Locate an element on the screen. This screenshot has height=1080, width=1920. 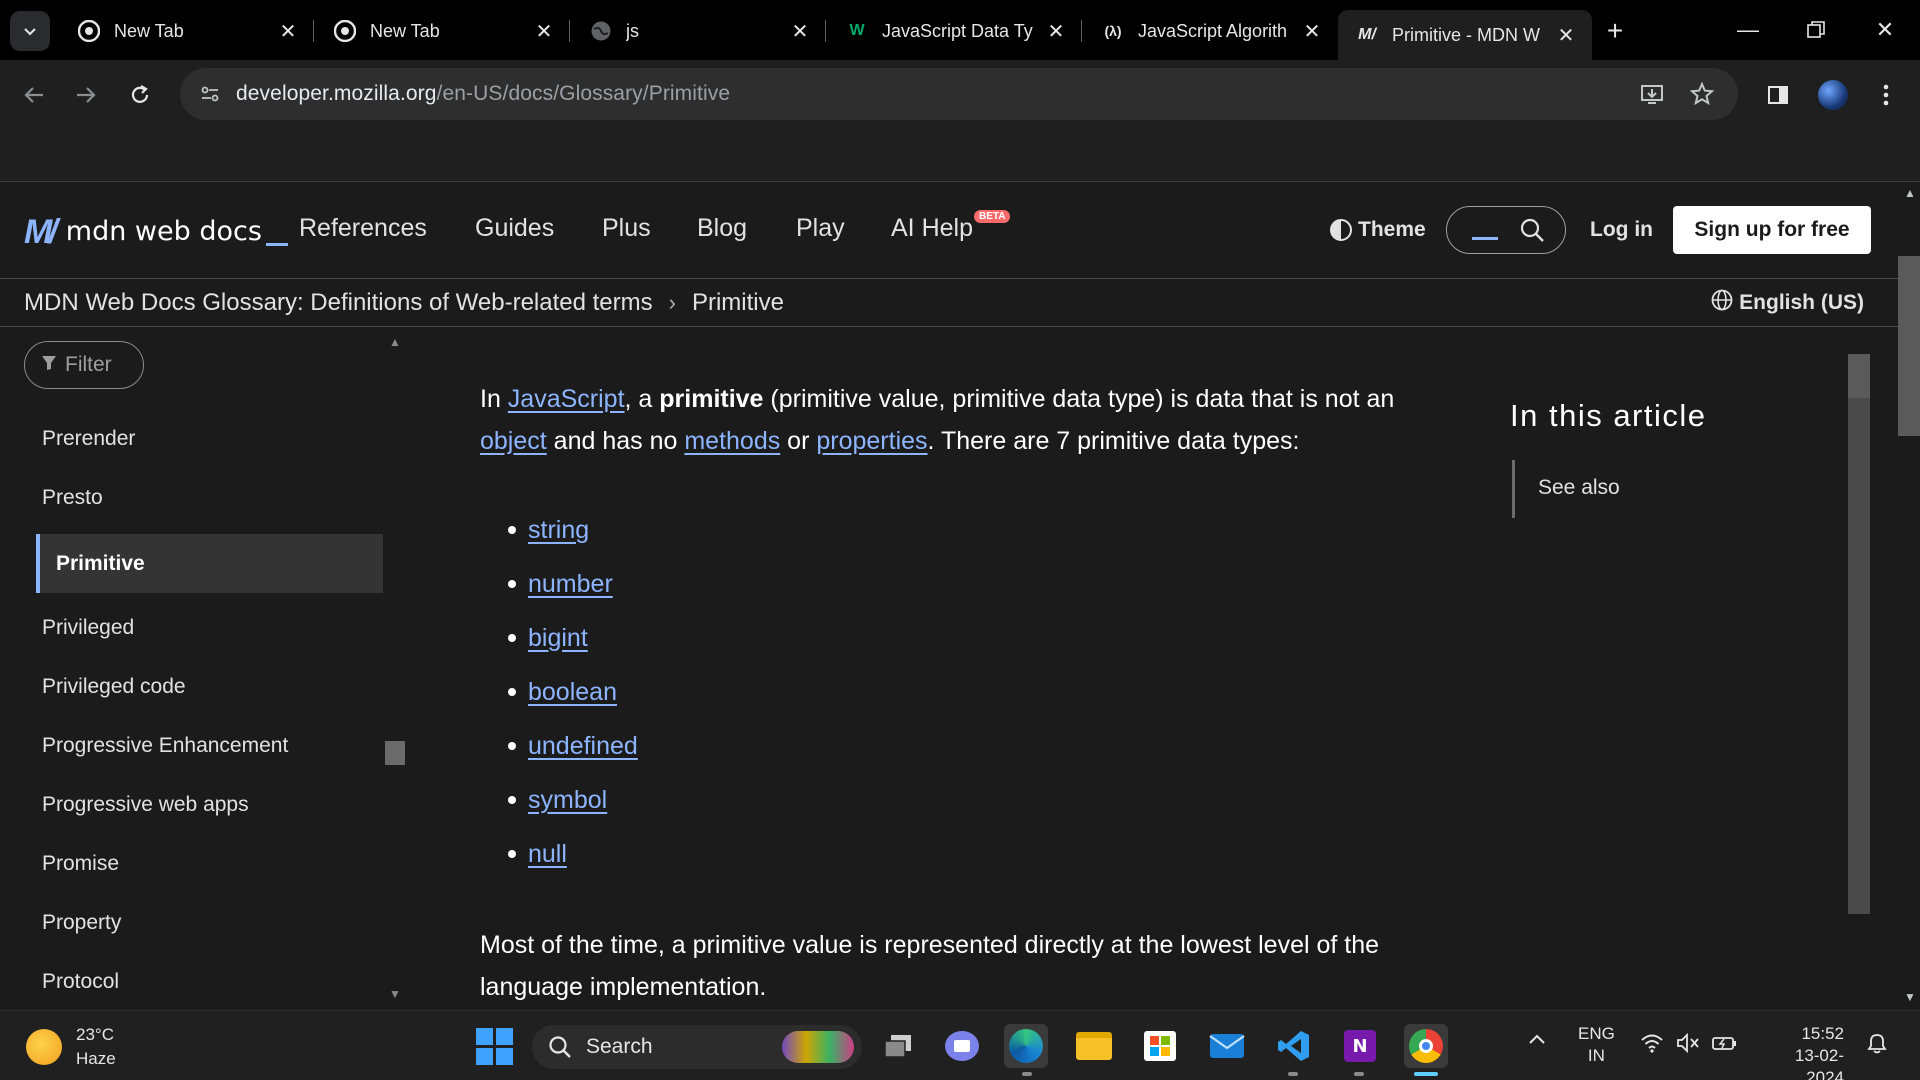
site-settings-icon is located at coordinates (210, 94).